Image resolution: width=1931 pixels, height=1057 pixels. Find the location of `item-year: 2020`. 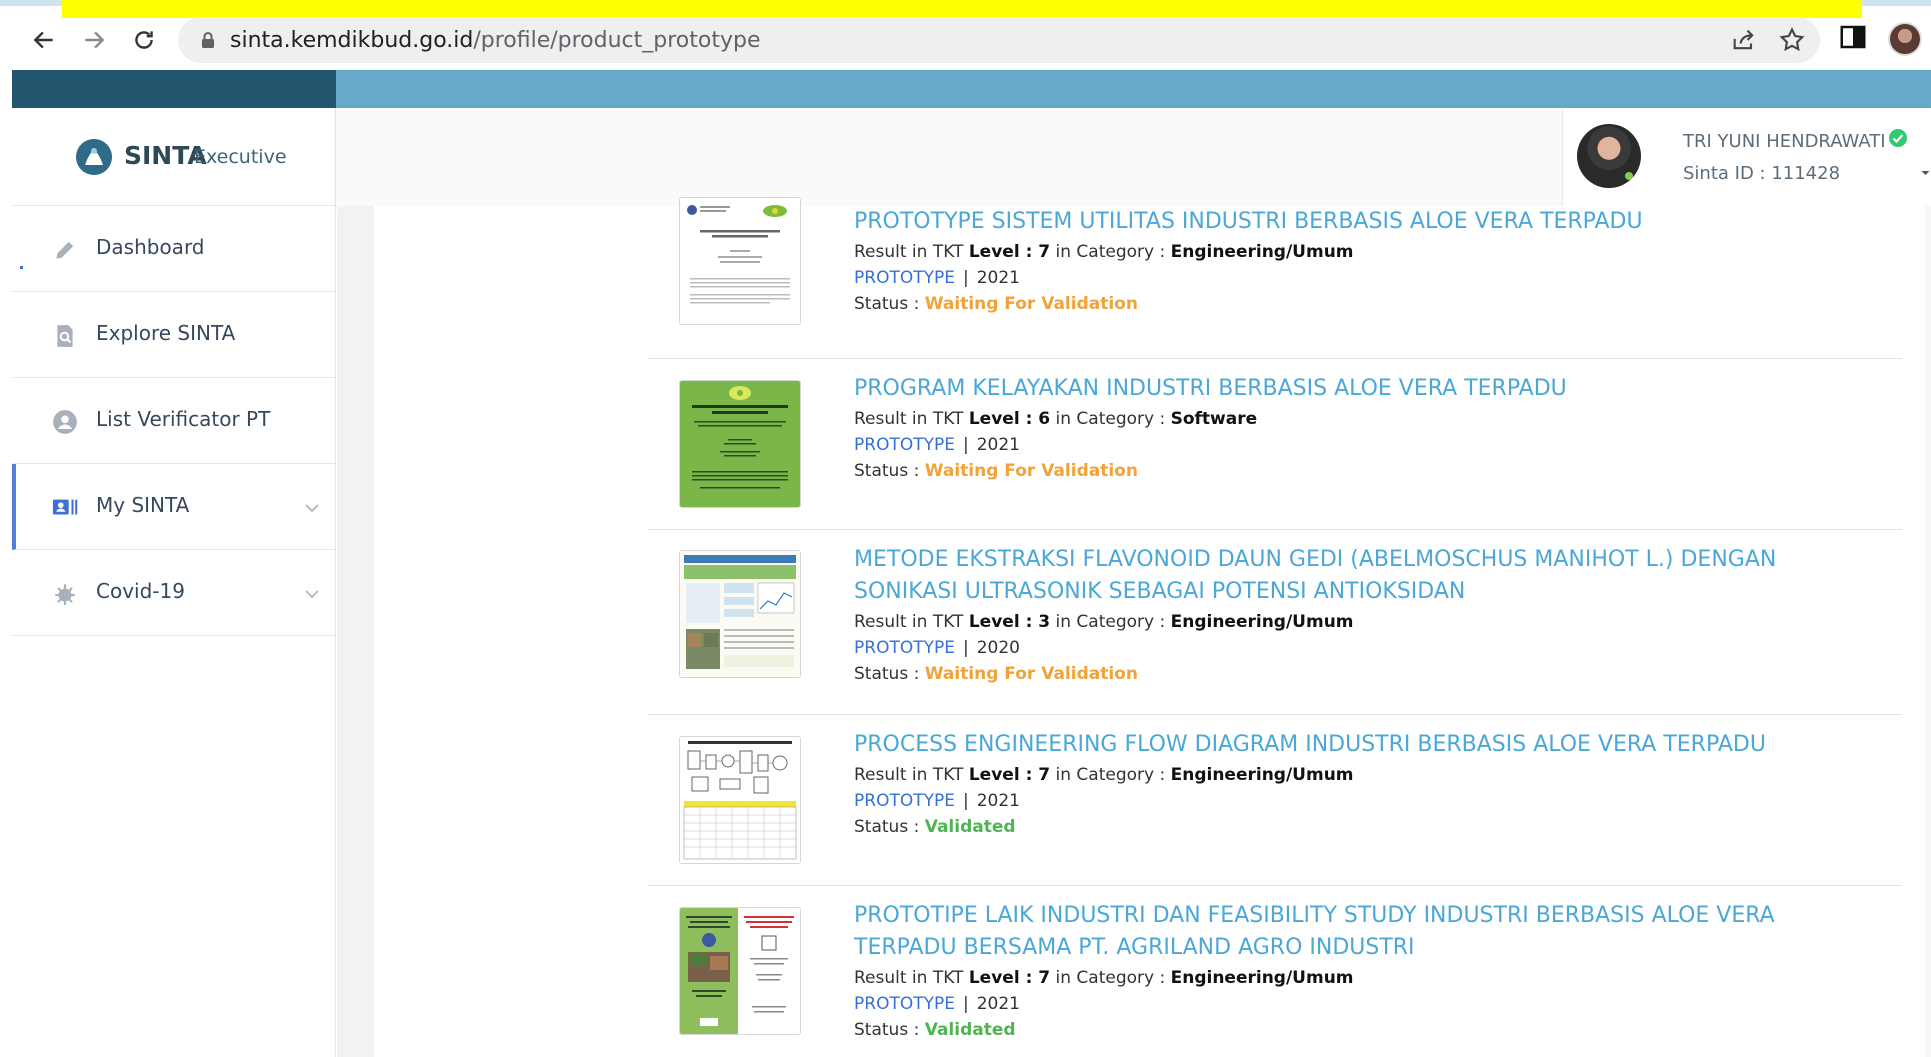

item-year: 2020 is located at coordinates (998, 648).